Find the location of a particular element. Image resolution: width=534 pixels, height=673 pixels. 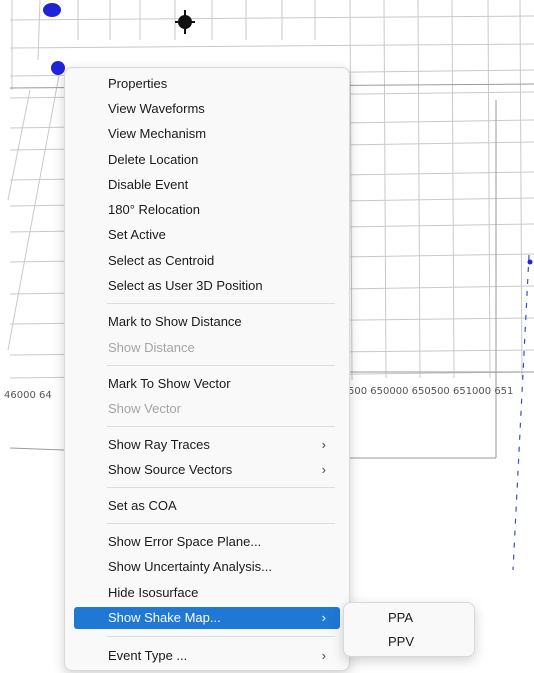

menu-item-properties: Properties is located at coordinates (207, 84).